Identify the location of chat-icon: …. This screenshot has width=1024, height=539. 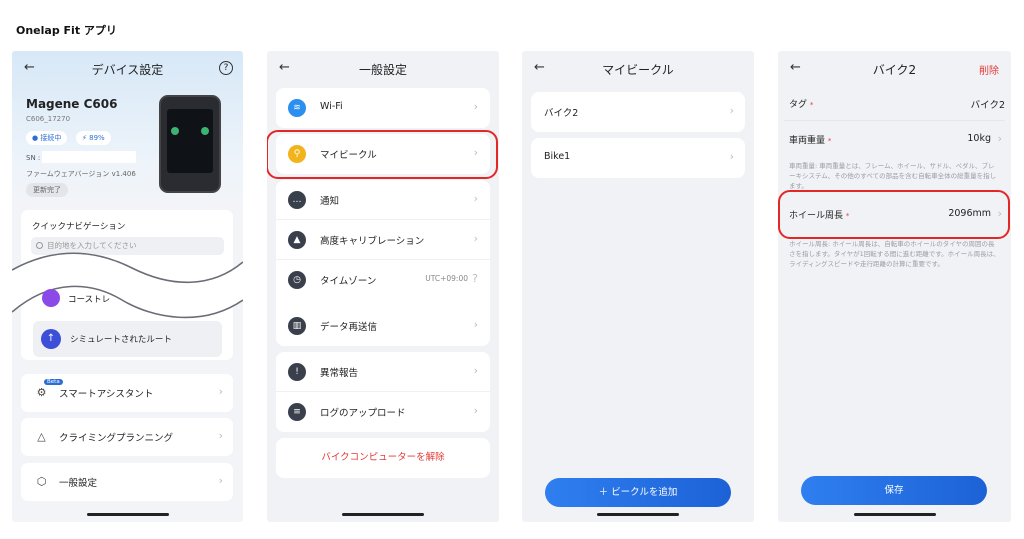
(297, 200).